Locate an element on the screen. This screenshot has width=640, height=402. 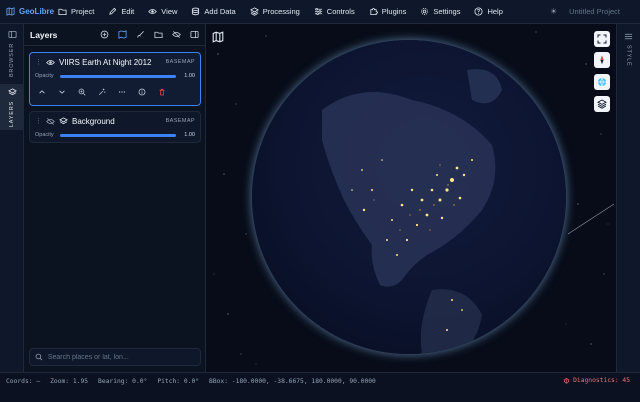
menu-settings-label: Settings is located at coordinates (447, 11).